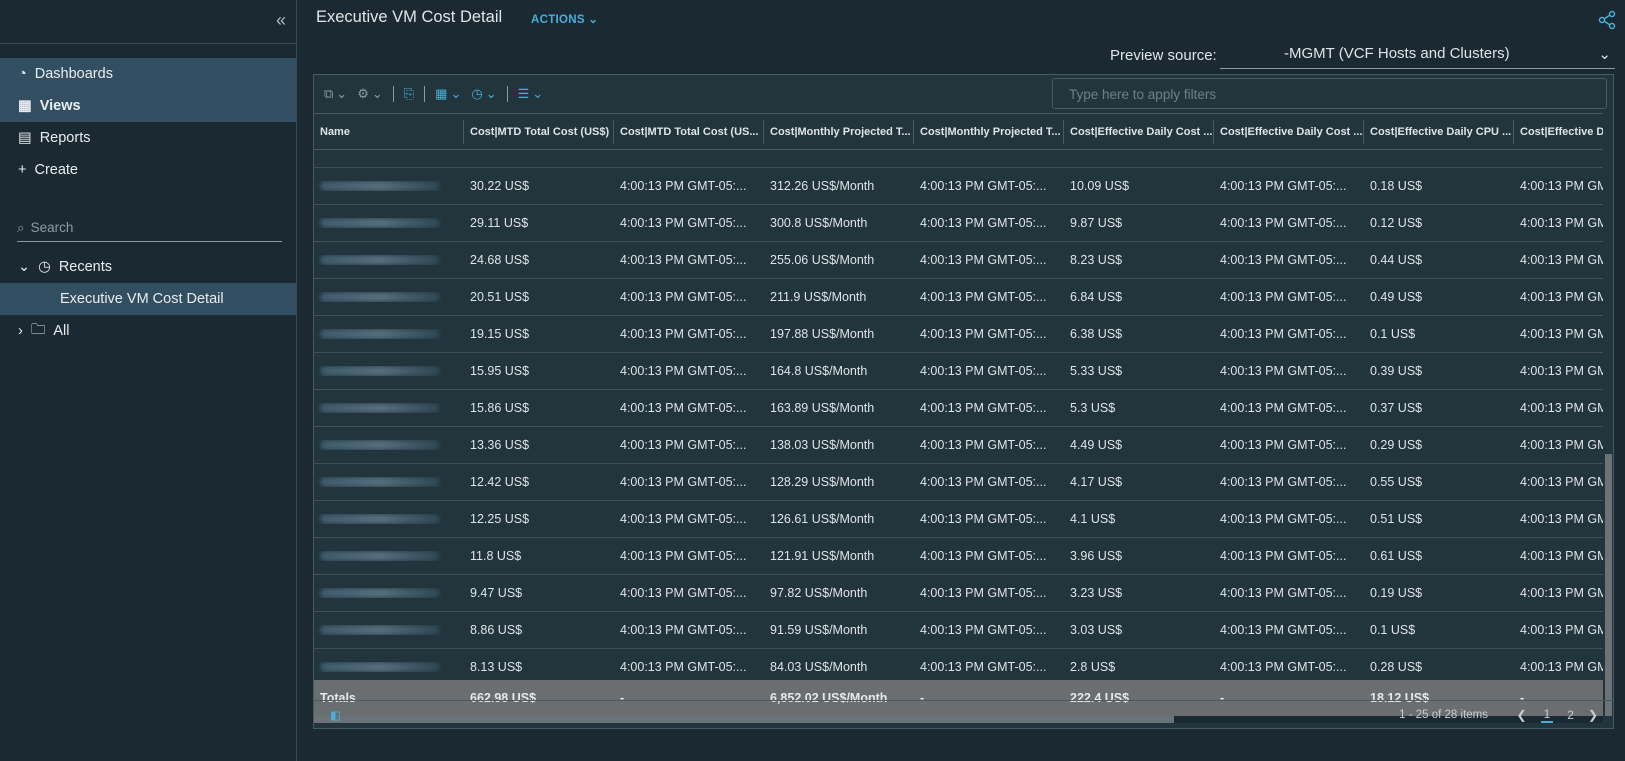 Image resolution: width=1625 pixels, height=761 pixels. Describe the element at coordinates (1396, 556) in the screenshot. I see `table-cell: 0.61 US$` at that location.